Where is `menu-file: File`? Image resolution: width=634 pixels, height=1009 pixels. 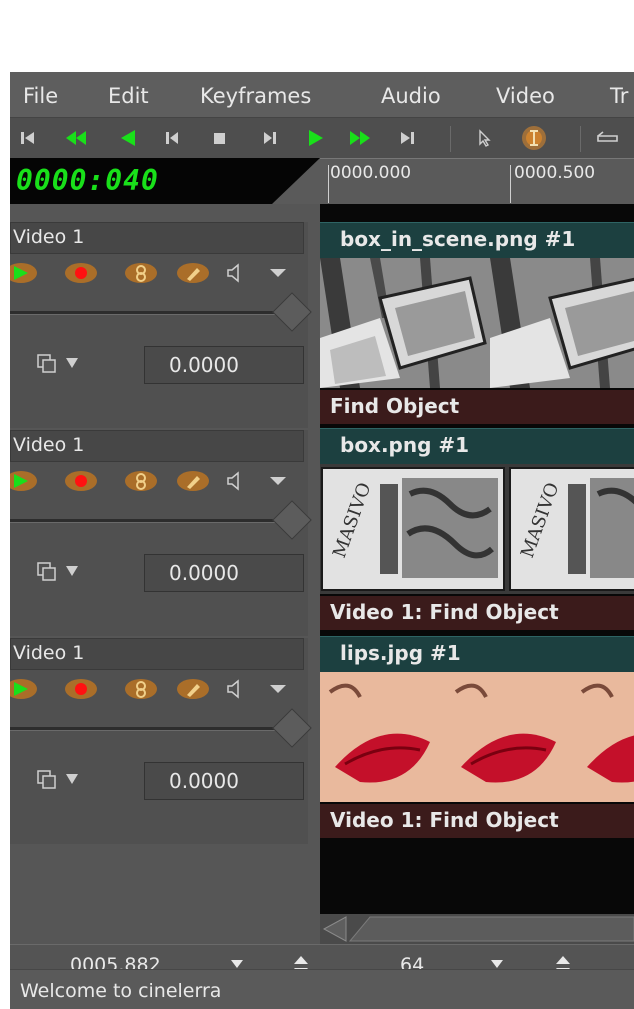 menu-file: File is located at coordinates (40, 96).